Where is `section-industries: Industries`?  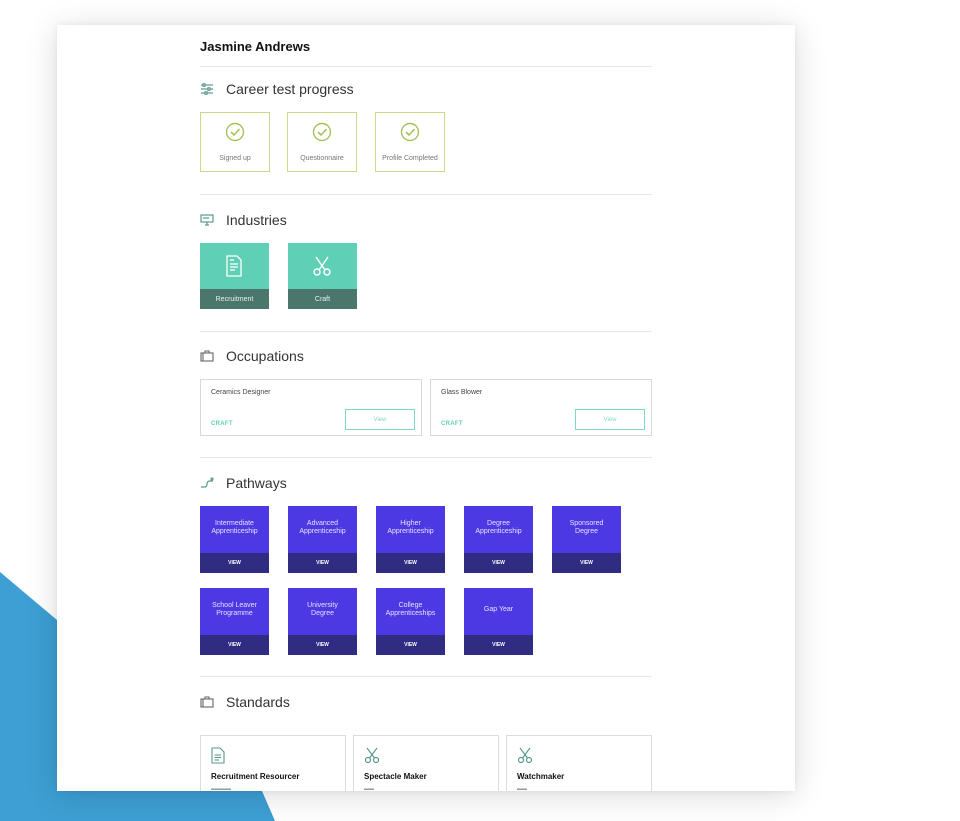
section-industries: Industries is located at coordinates (243, 220).